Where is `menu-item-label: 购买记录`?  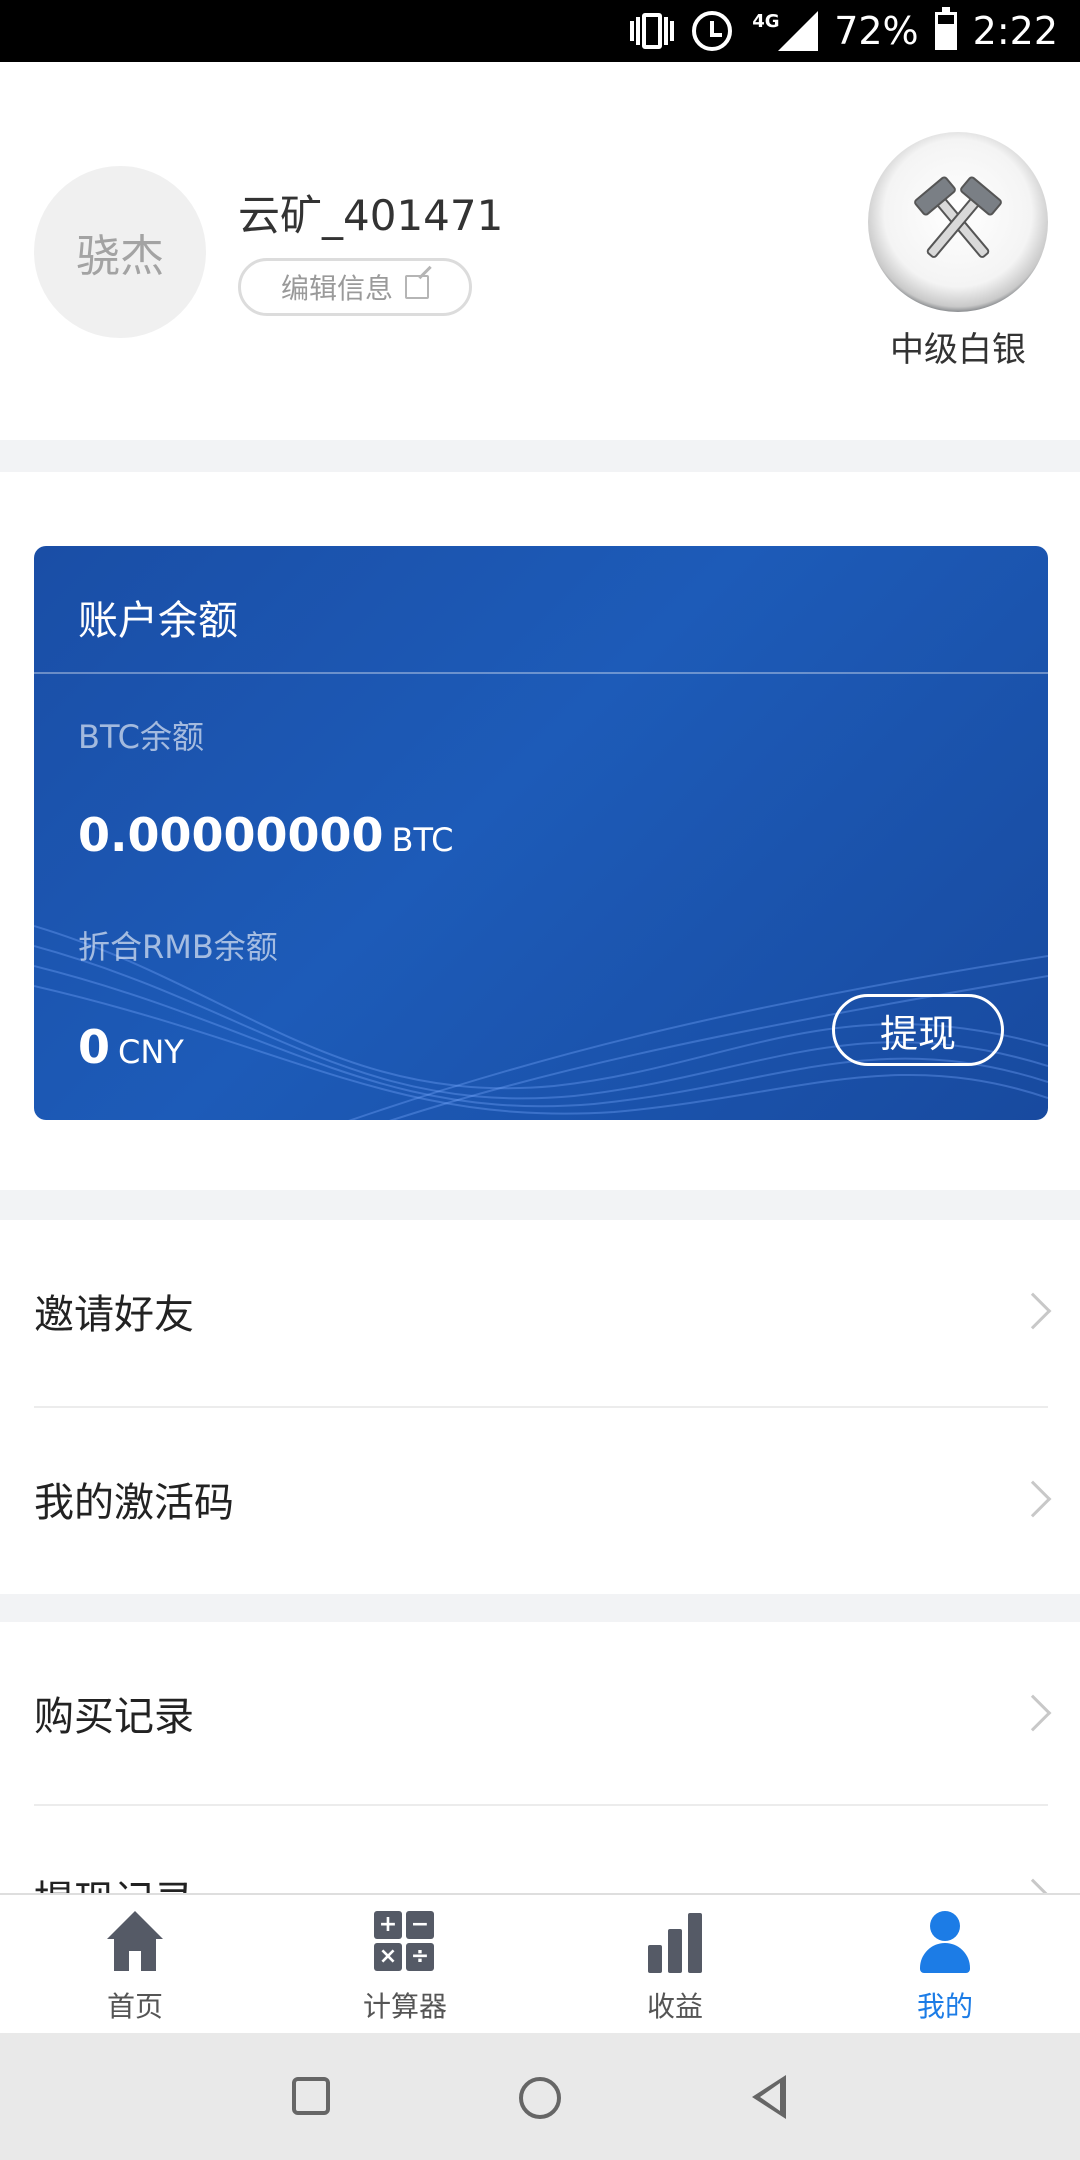
menu-item-label: 购买记录 is located at coordinates (114, 1717).